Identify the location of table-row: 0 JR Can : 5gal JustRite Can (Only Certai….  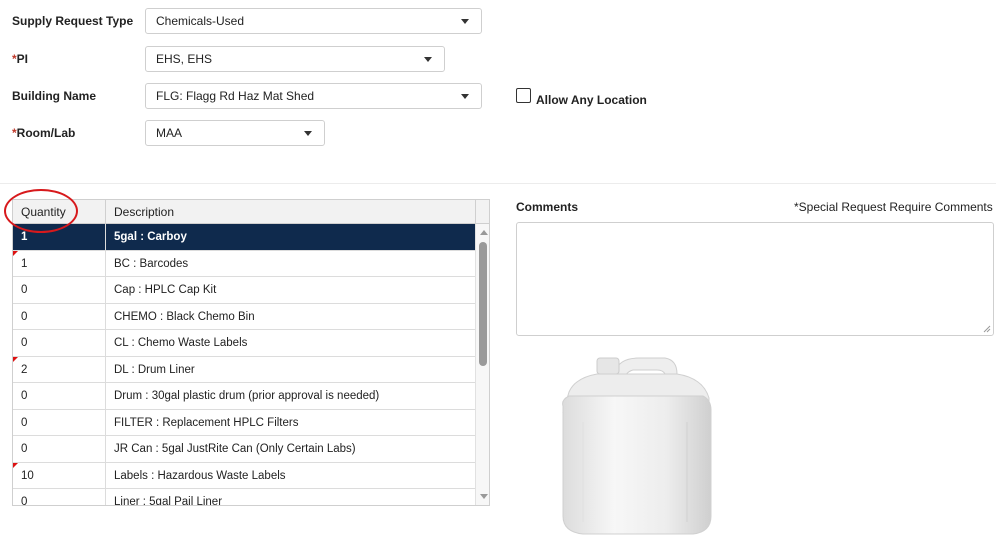
(244, 449).